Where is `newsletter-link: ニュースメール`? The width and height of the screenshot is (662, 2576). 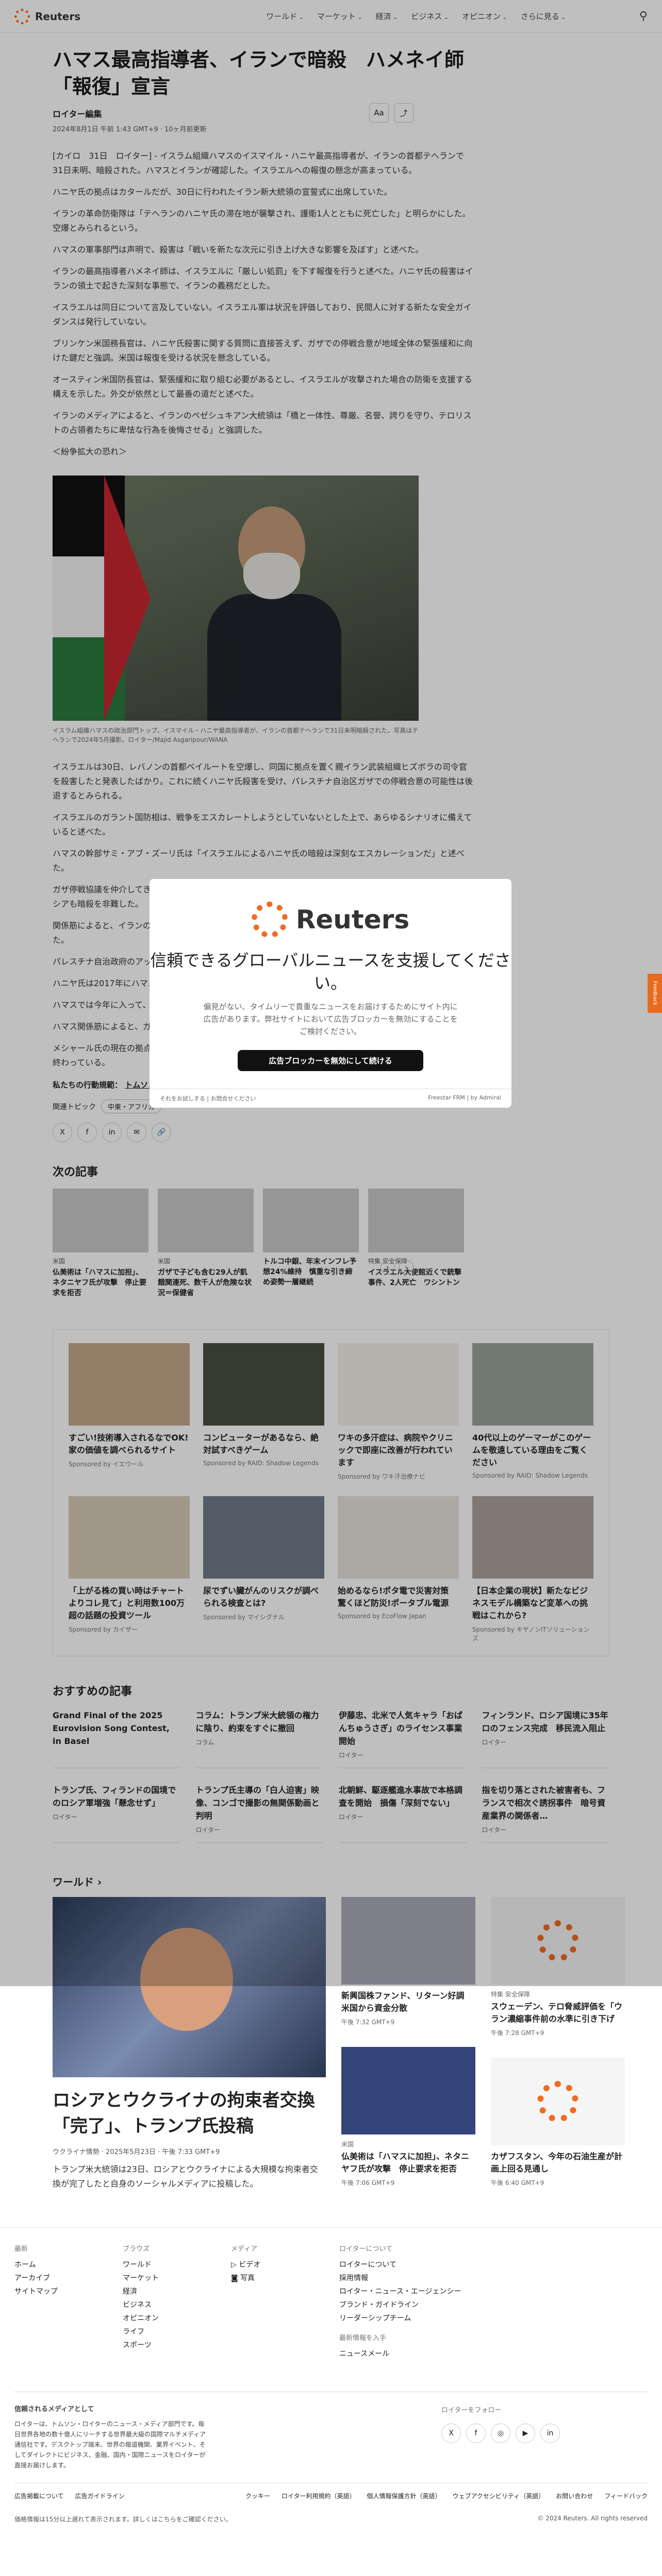
newsletter-link: ニュースメール is located at coordinates (442, 2354).